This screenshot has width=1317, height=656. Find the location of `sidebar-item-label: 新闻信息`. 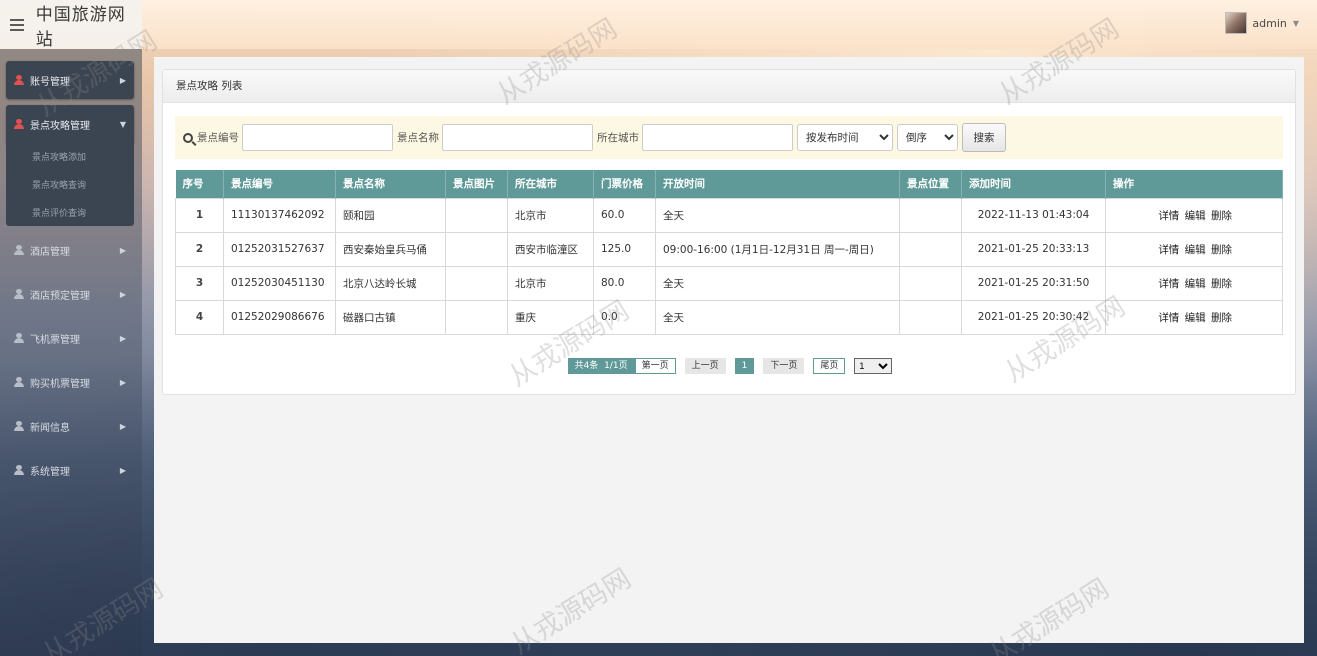

sidebar-item-label: 新闻信息 is located at coordinates (50, 428).